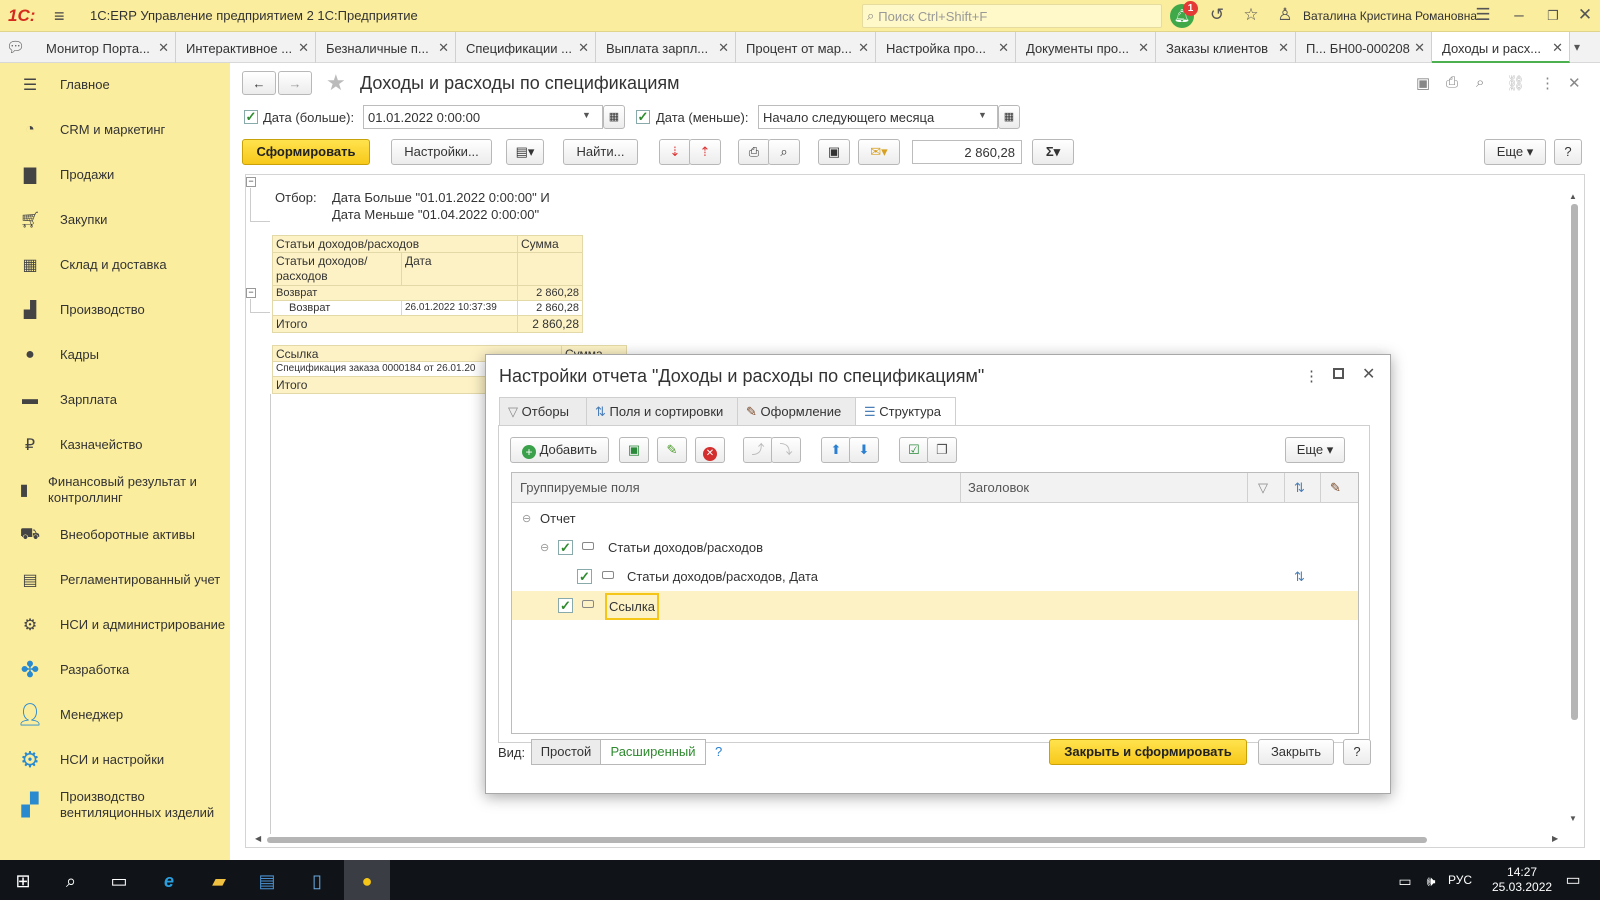  What do you see at coordinates (1515, 152) in the screenshot?
I see `more-button: Еще ▾` at bounding box center [1515, 152].